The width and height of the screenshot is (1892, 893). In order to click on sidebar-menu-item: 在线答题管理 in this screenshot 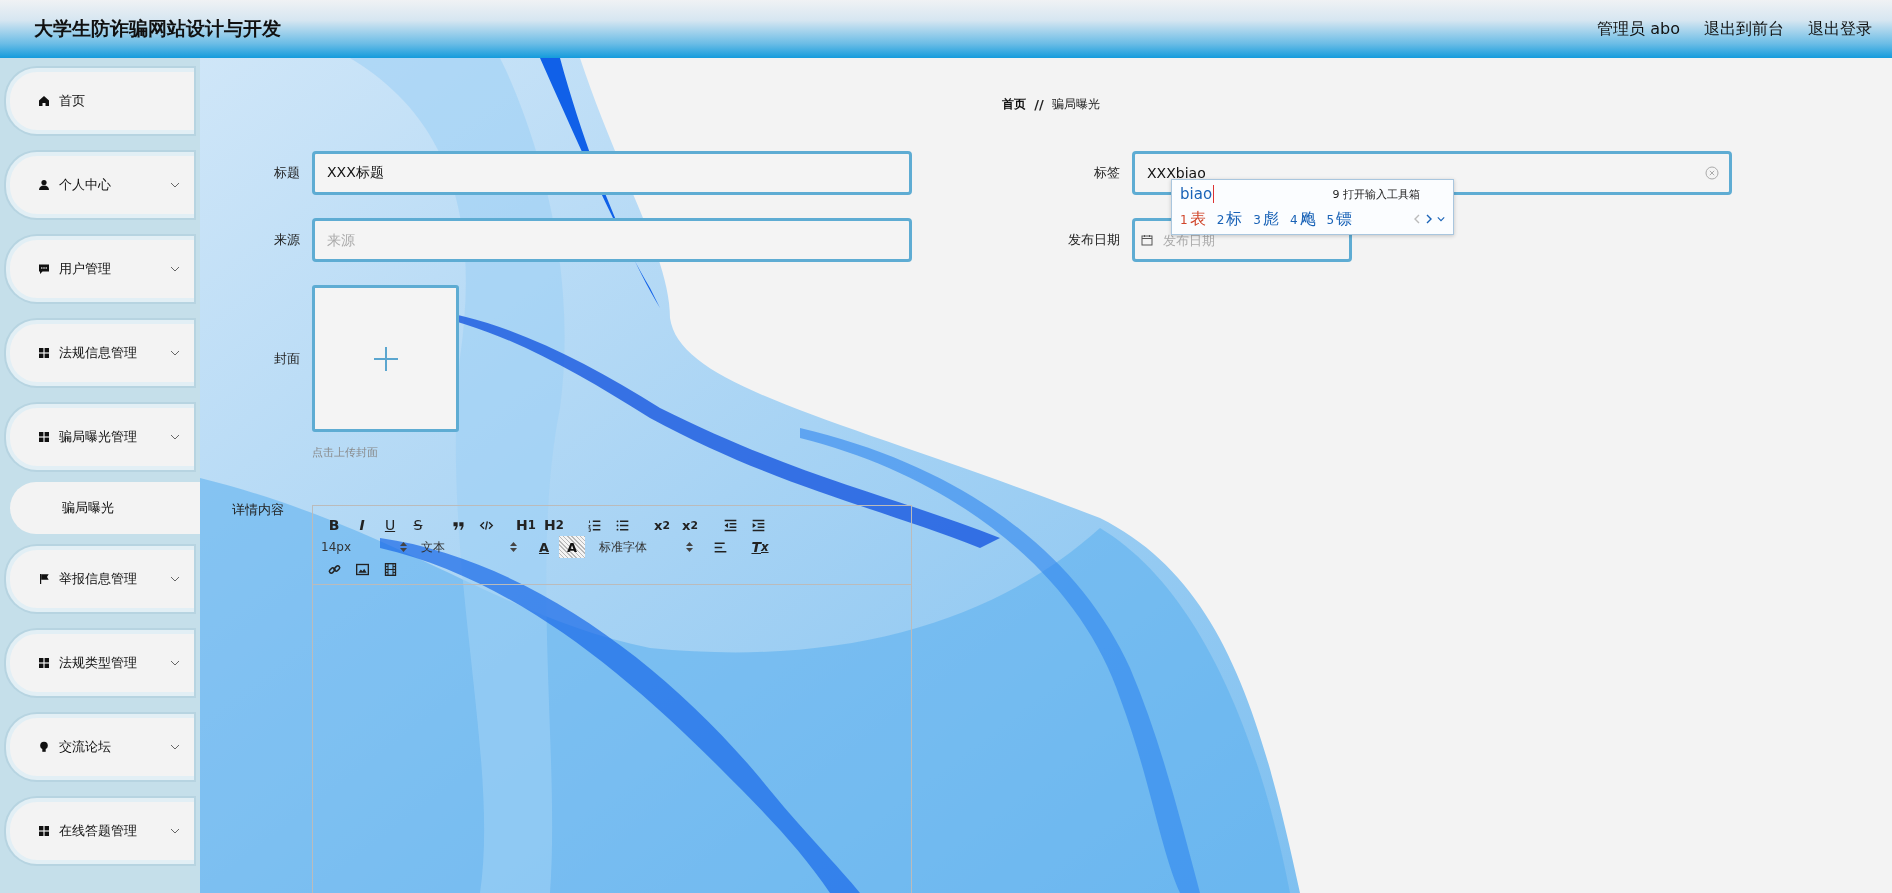, I will do `click(100, 831)`.